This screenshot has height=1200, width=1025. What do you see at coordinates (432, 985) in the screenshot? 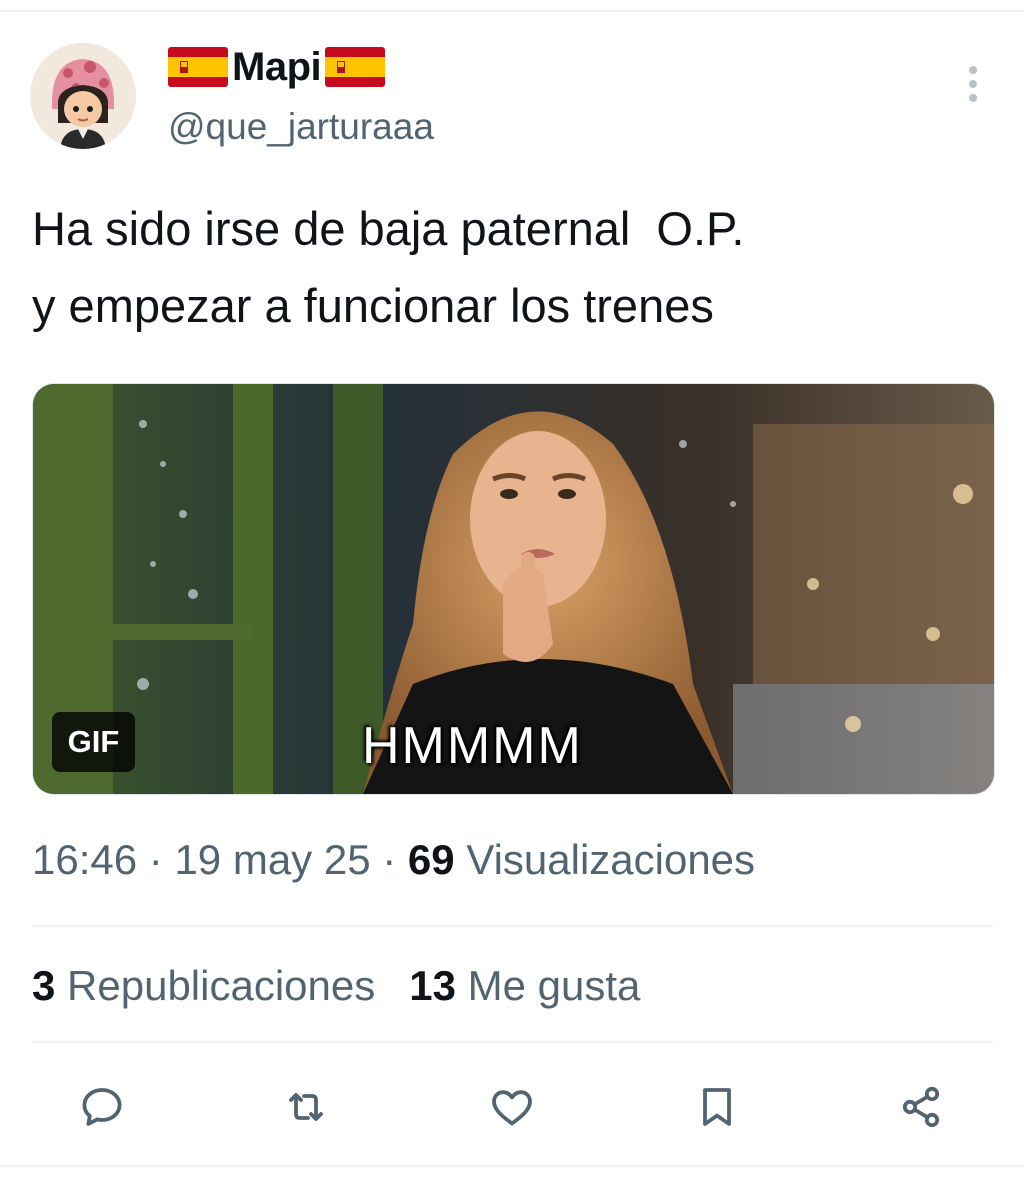
I see `likes-count: 13` at bounding box center [432, 985].